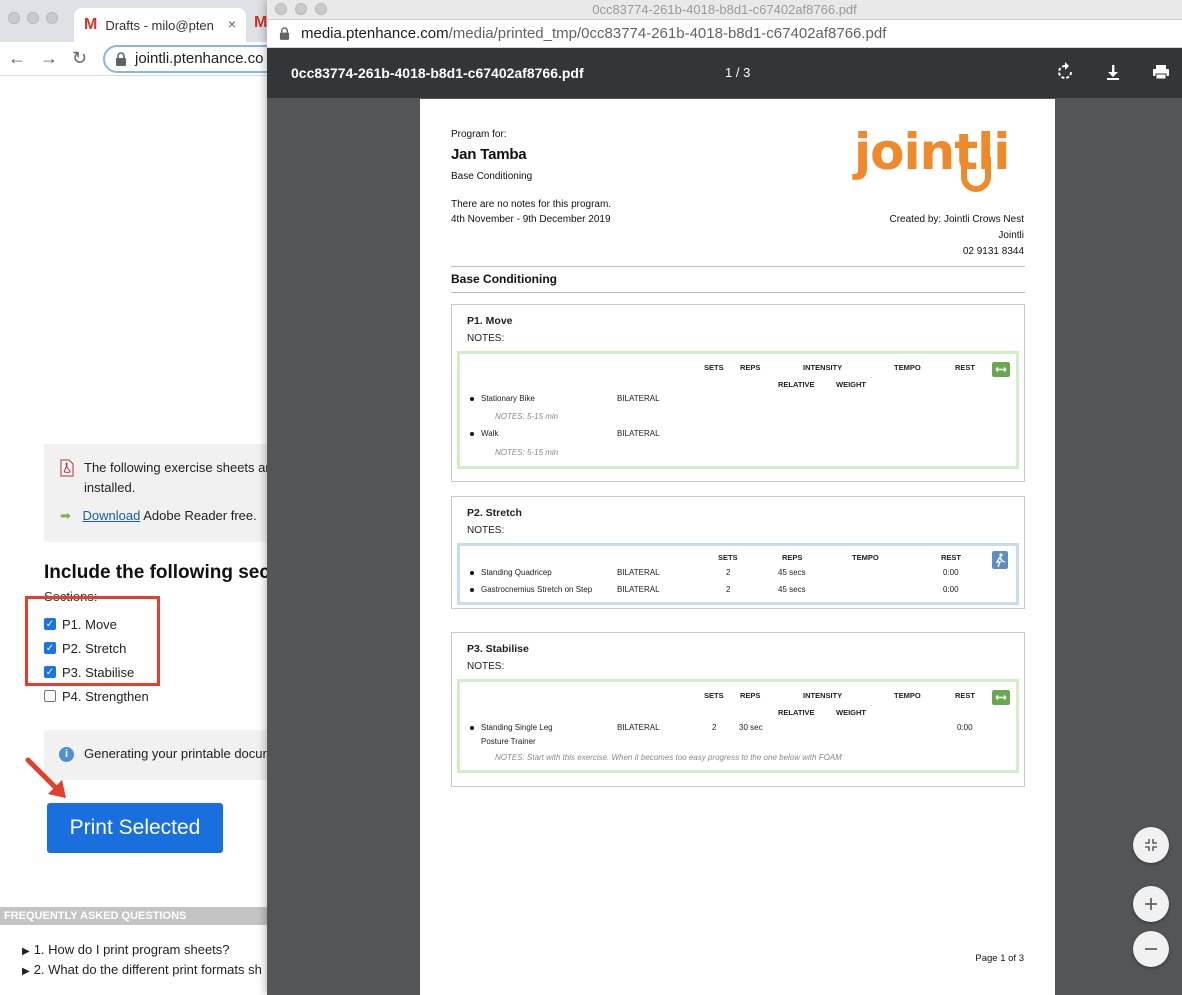  What do you see at coordinates (1001, 369) in the screenshot?
I see `cardio-badge-icon` at bounding box center [1001, 369].